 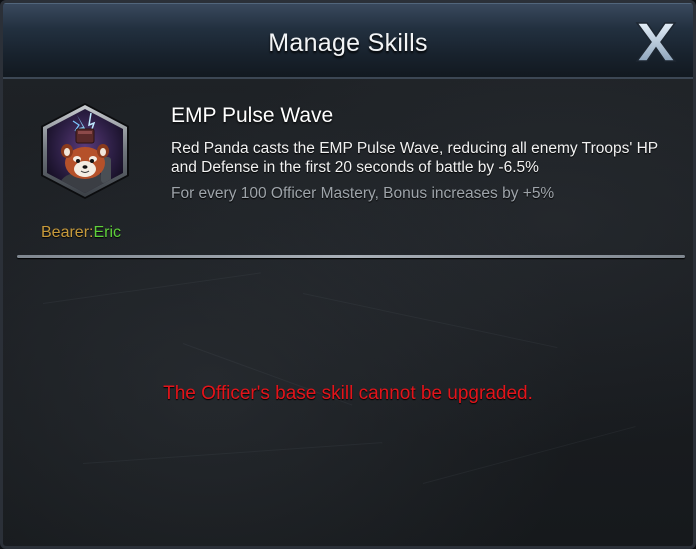 I want to click on bearer-line: Bearer:Eric, so click(x=81, y=233).